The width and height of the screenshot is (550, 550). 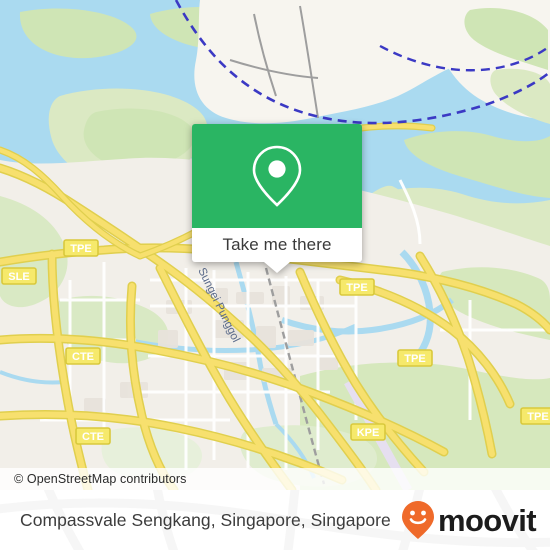 I want to click on osm-attribution-text: © OpenStreetMap contributors, so click(x=100, y=479).